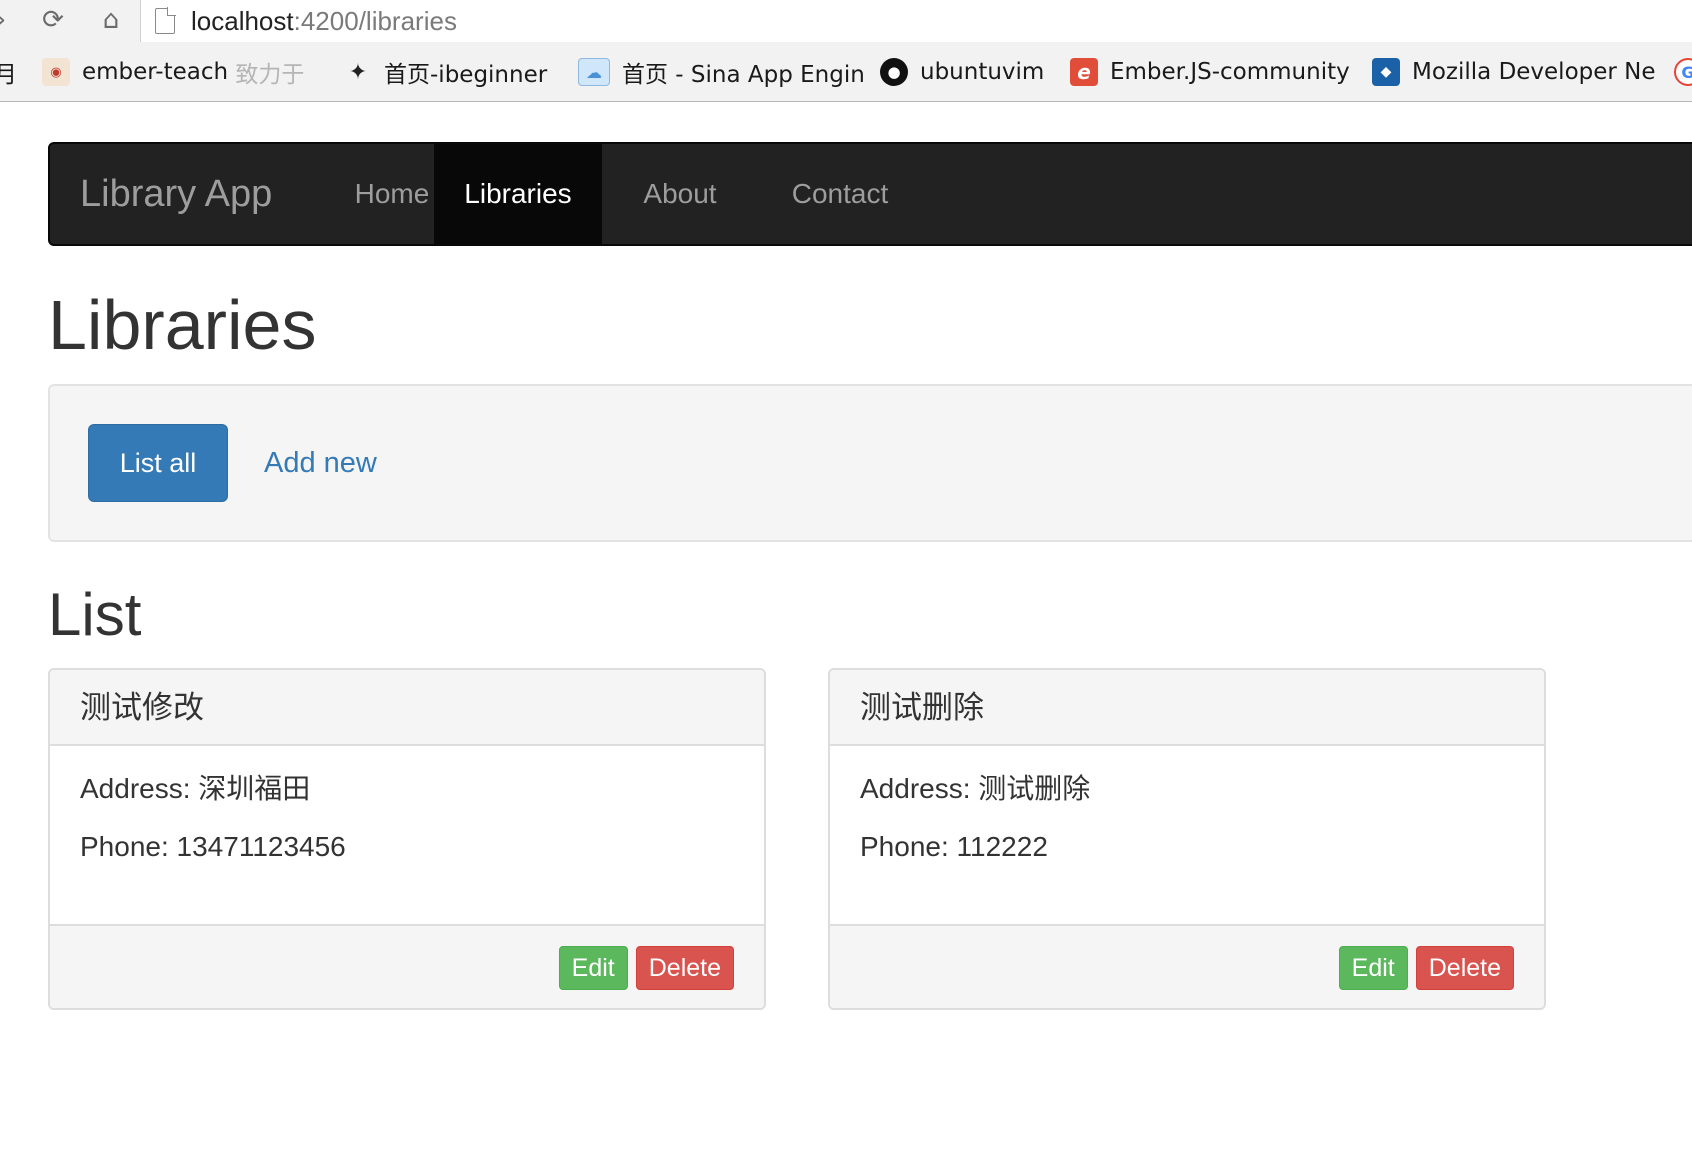 This screenshot has width=1692, height=1154. What do you see at coordinates (320, 463) in the screenshot?
I see `add-new-link: Add new` at bounding box center [320, 463].